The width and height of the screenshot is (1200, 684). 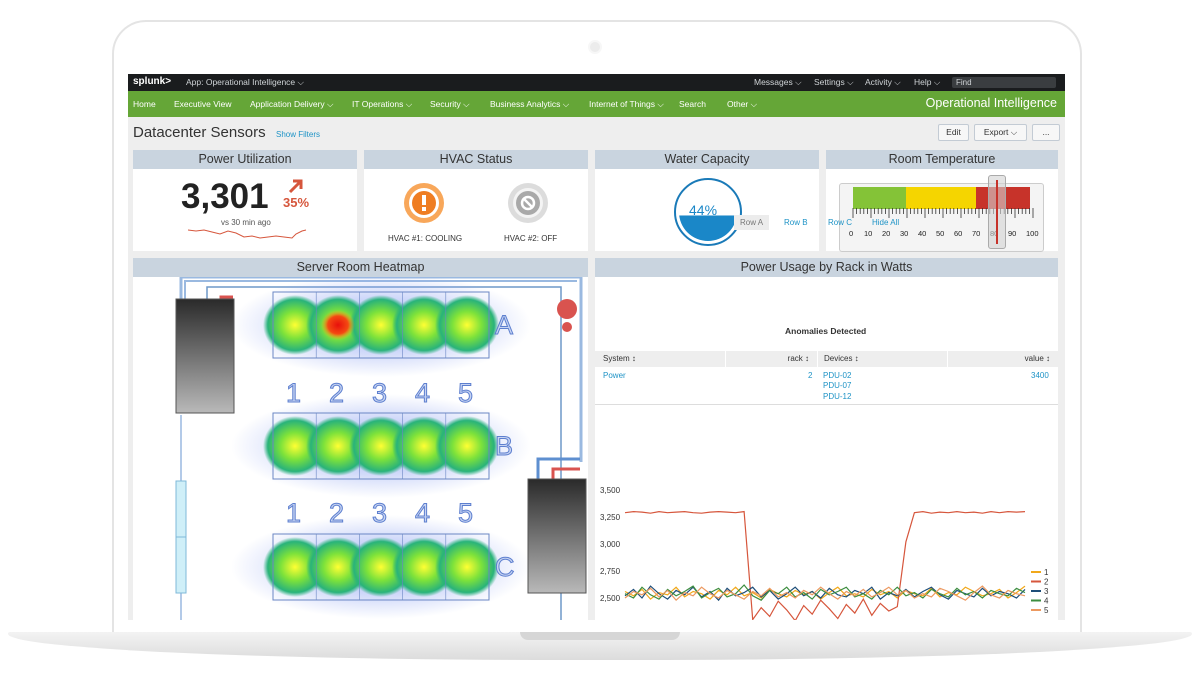 I want to click on water-capacity-panel: Water Capacity 44%, so click(x=707, y=200).